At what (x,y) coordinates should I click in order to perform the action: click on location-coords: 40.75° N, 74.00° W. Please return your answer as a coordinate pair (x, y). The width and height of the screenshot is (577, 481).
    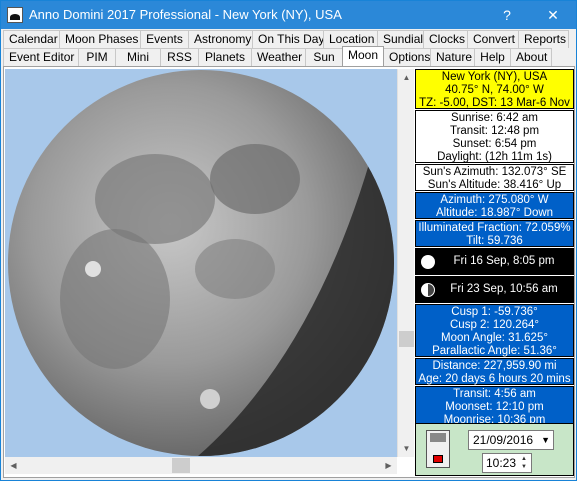
    Looking at the image, I should click on (494, 90).